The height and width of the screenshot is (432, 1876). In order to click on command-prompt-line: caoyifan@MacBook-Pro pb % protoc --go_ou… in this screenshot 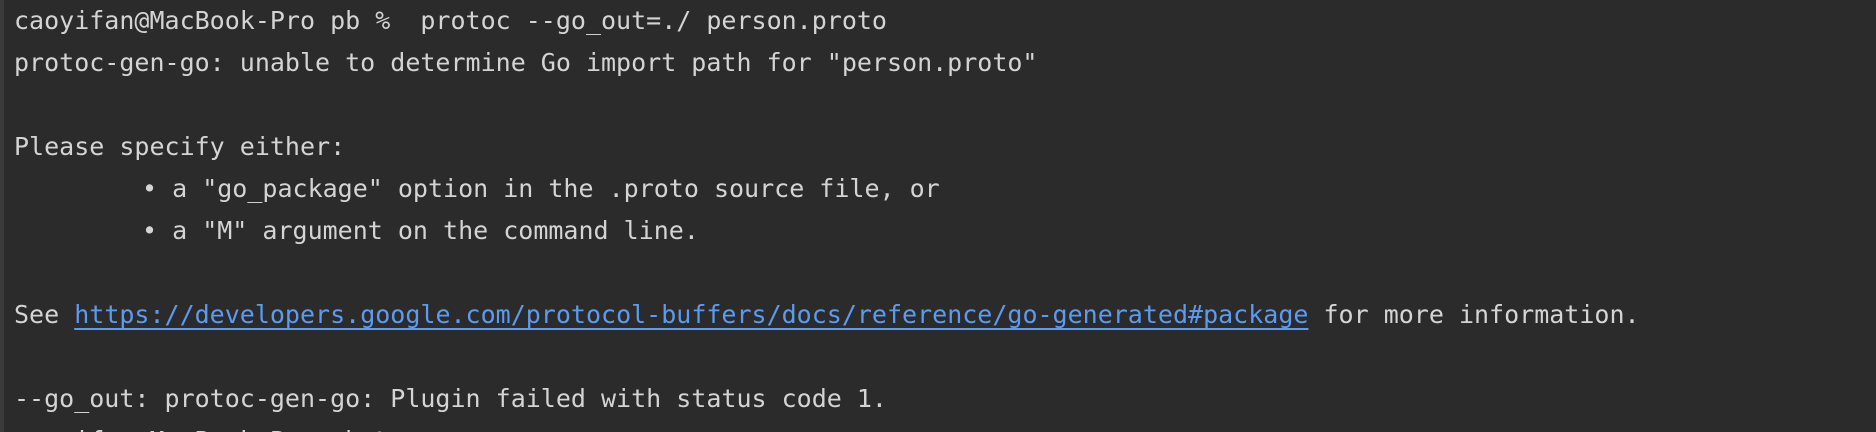, I will do `click(450, 20)`.